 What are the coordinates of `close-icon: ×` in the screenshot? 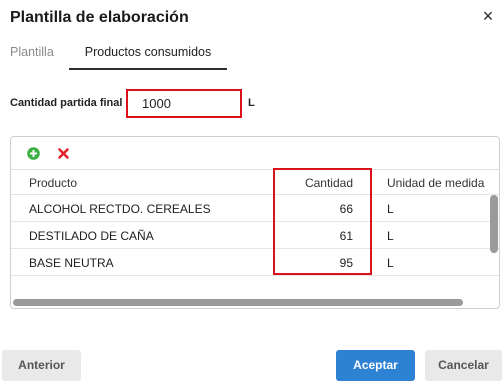 It's located at (488, 16).